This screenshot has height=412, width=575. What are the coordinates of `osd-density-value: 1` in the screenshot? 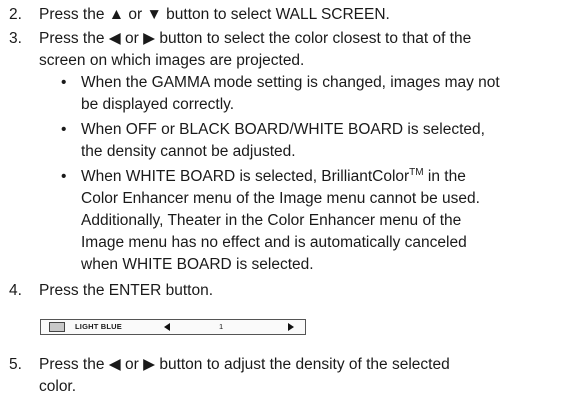 It's located at (221, 326).